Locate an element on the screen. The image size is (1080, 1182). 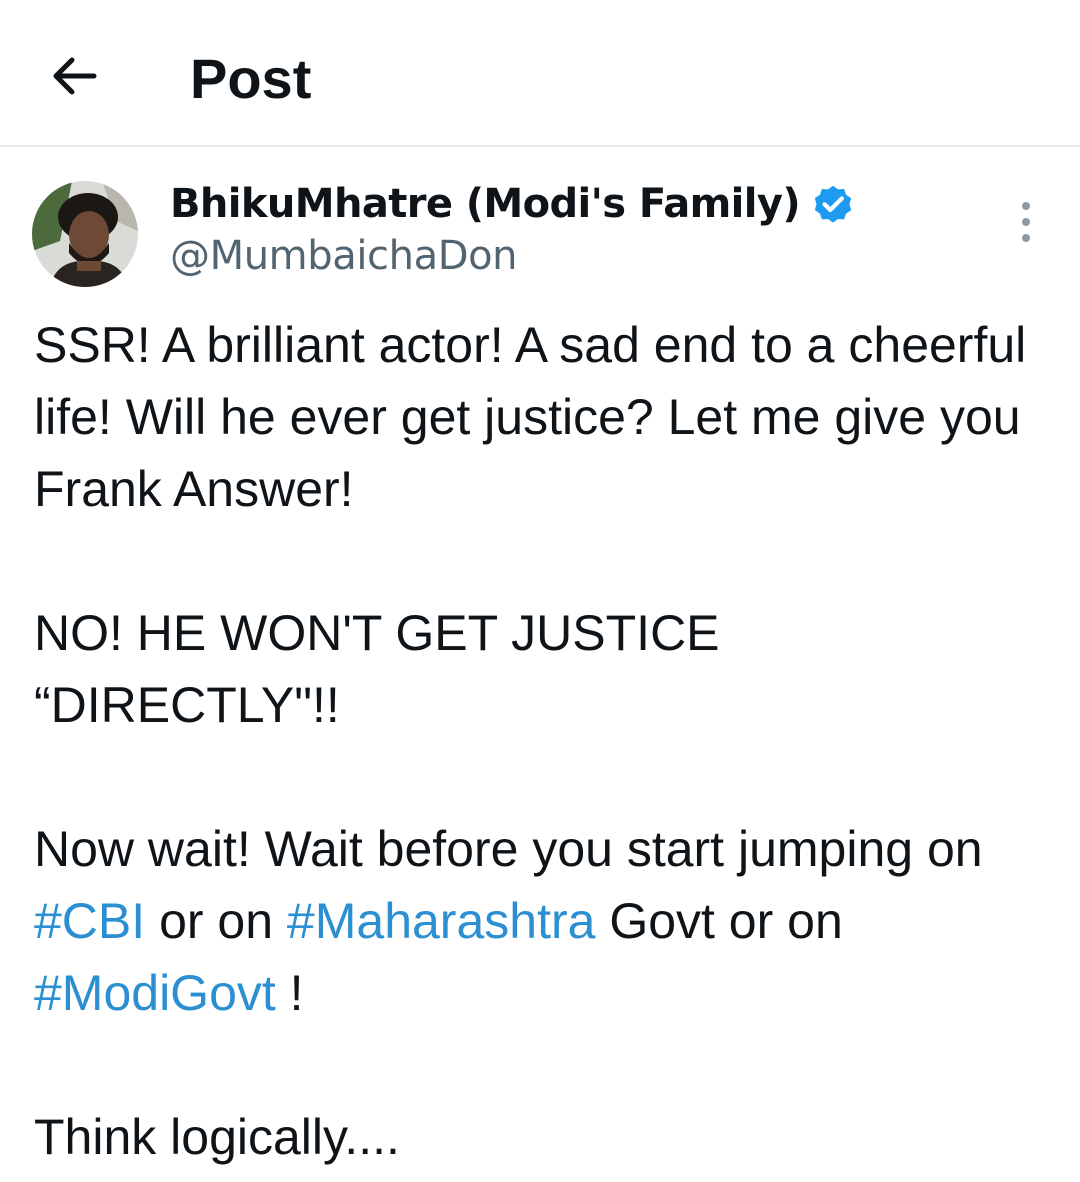
tweet-text-segment: ! is located at coordinates (289, 993).